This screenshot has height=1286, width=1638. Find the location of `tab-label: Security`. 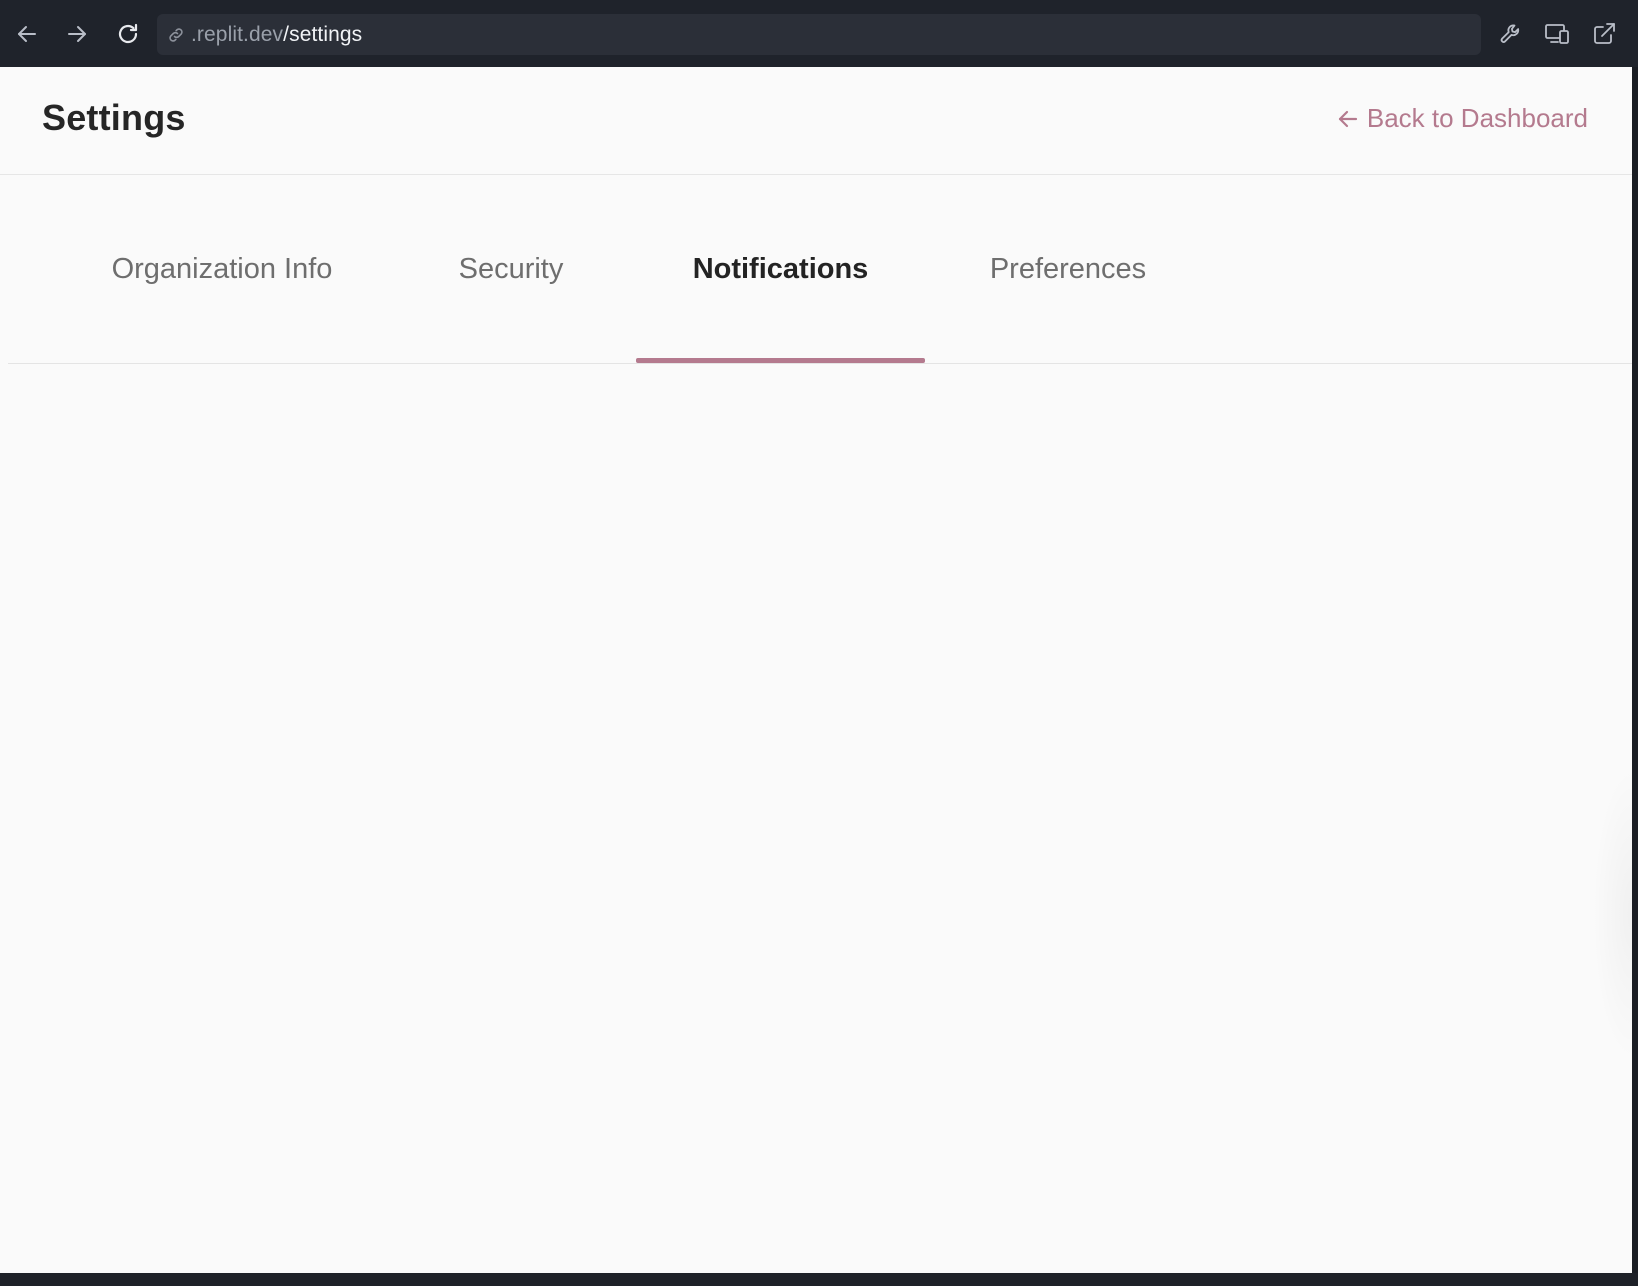

tab-label: Security is located at coordinates (511, 268).